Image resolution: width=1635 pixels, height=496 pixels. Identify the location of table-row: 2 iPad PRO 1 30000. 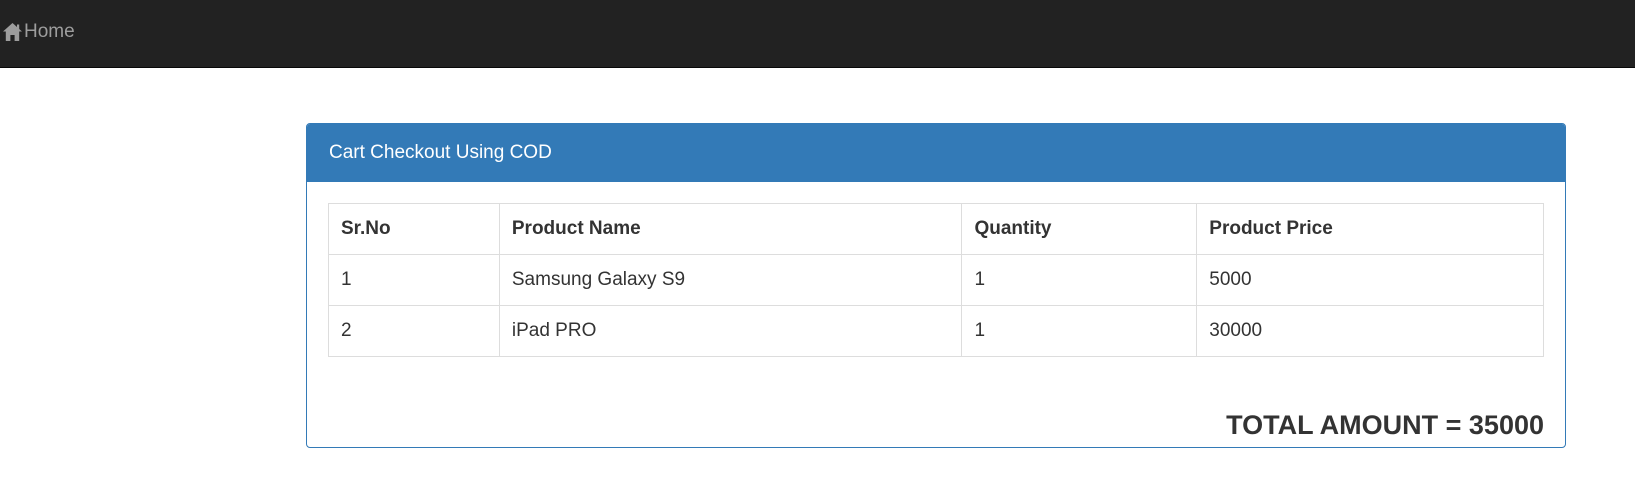
(936, 331).